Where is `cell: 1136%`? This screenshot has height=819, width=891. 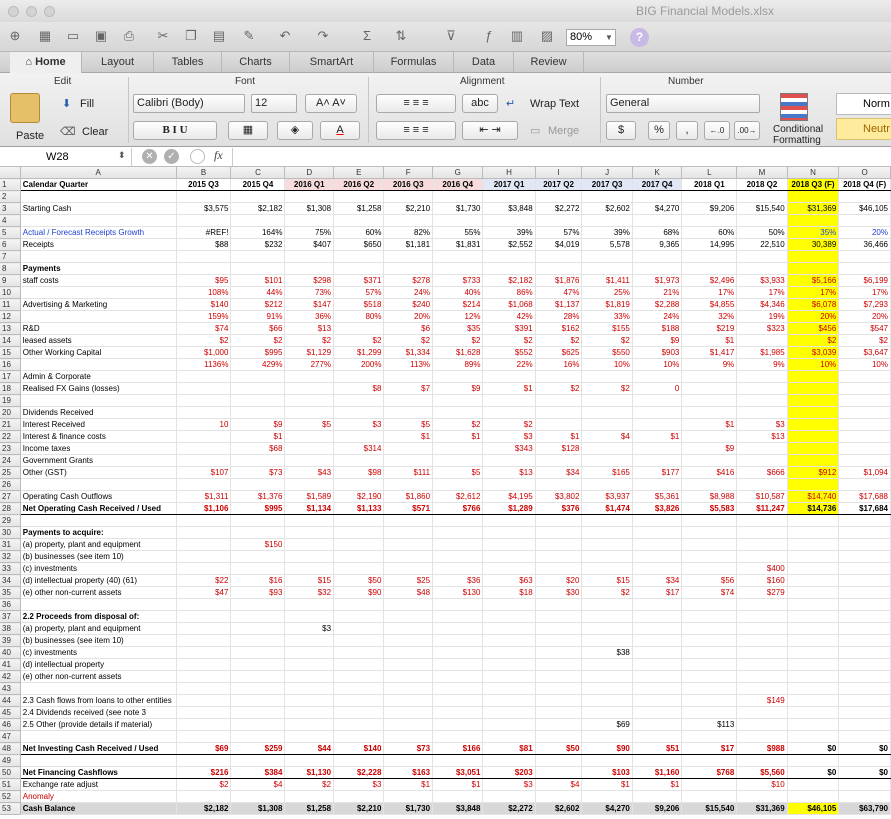 cell: 1136% is located at coordinates (204, 364).